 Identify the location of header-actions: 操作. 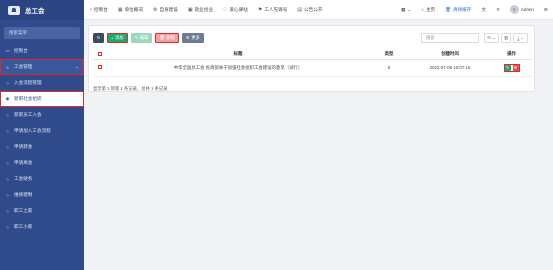
(511, 55).